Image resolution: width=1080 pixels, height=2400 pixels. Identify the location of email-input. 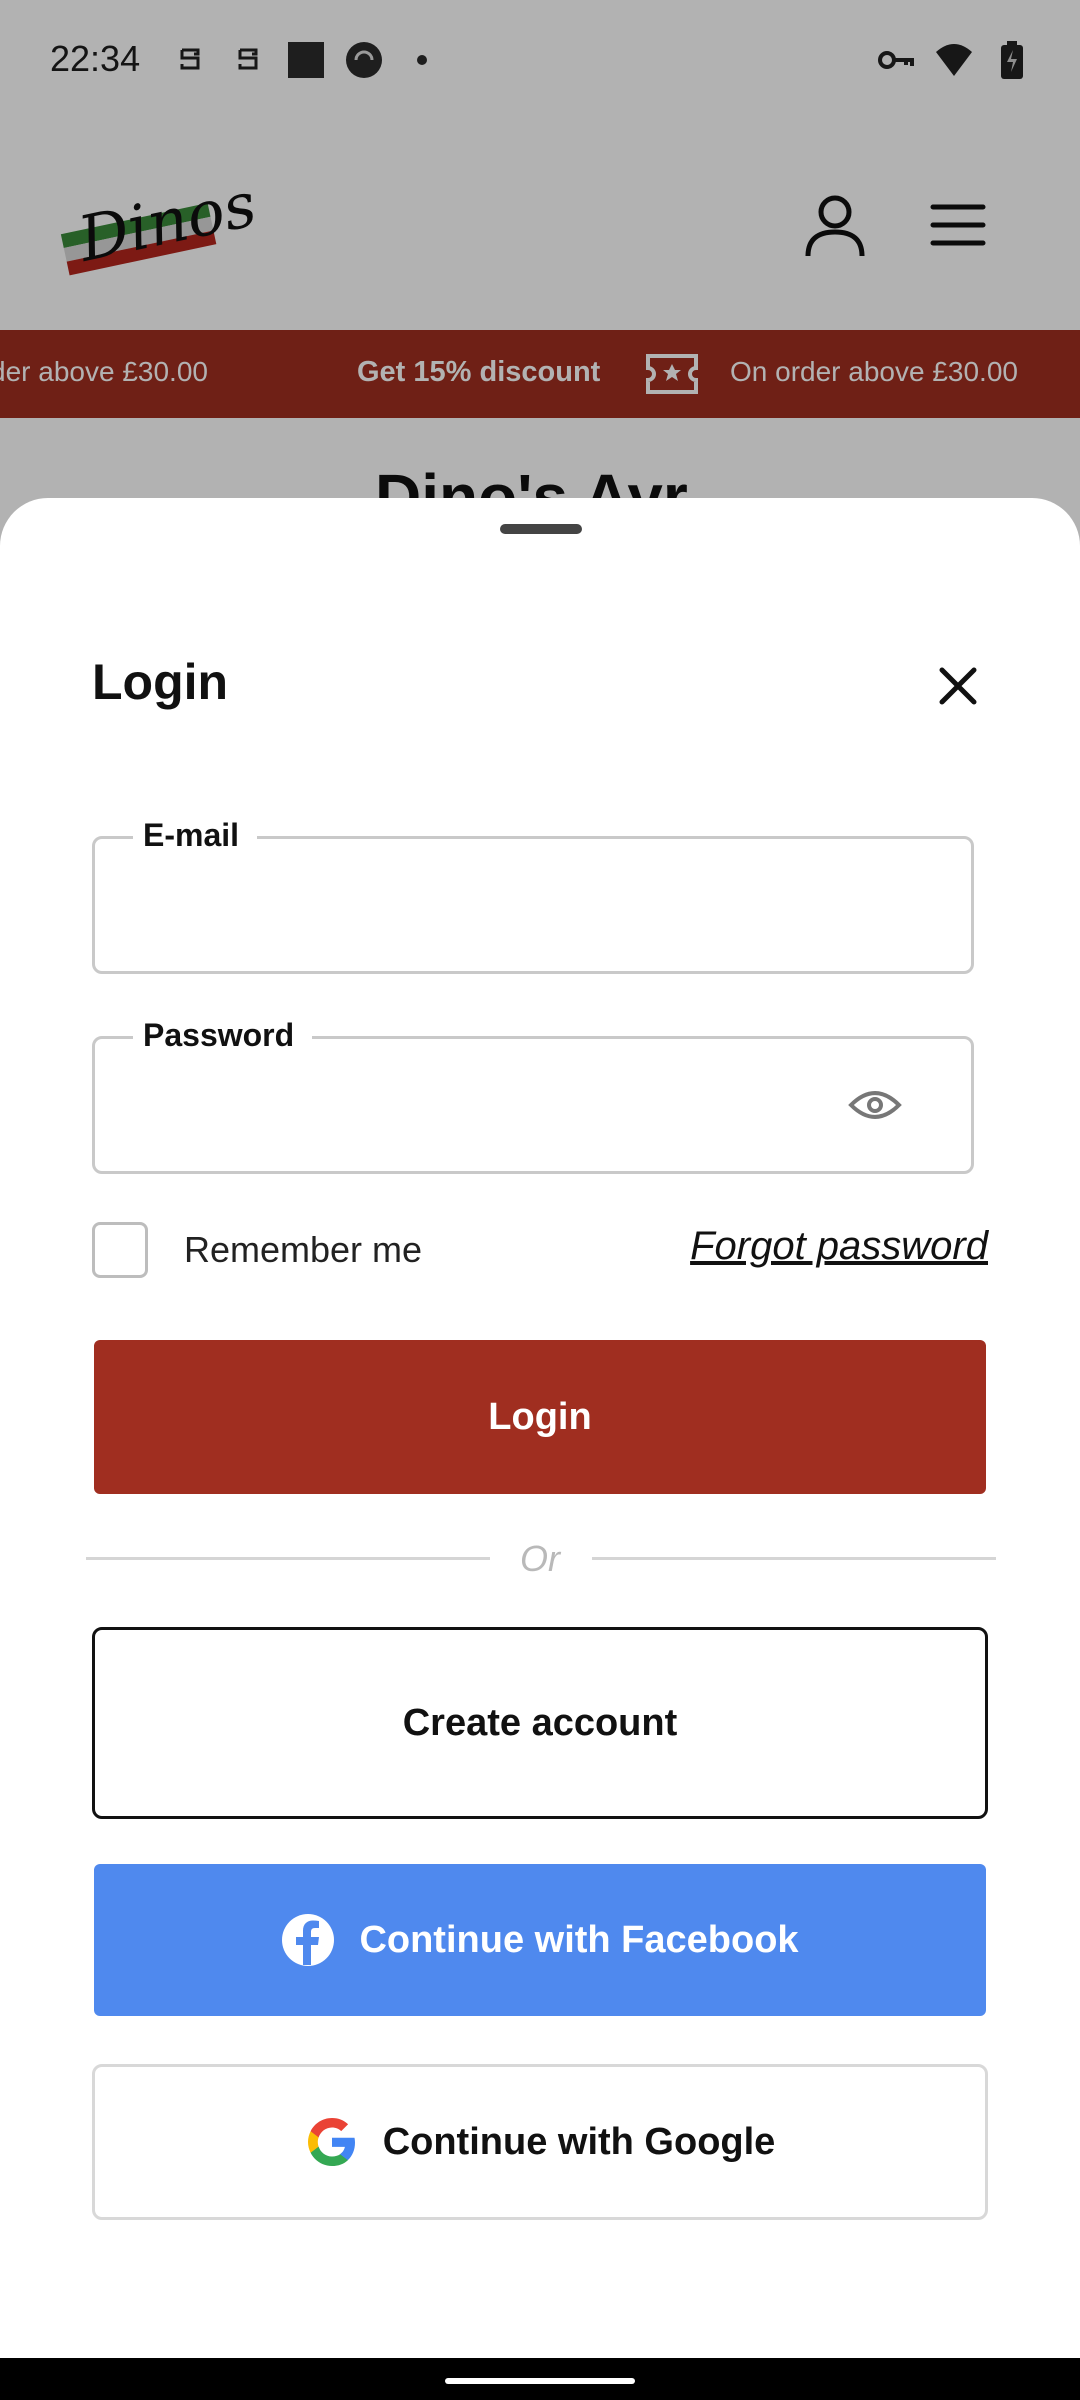
(497, 904).